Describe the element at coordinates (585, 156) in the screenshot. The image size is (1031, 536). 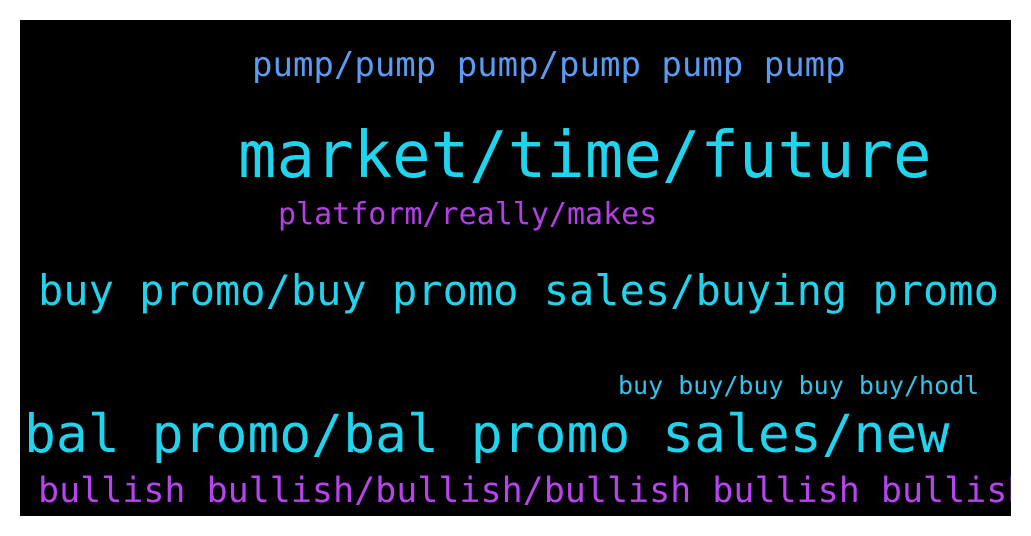
I see `word-market-time-future: market/time/future` at that location.